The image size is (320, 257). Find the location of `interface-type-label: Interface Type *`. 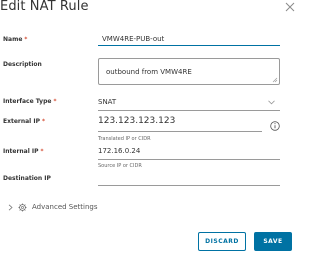

interface-type-label: Interface Type * is located at coordinates (29, 101).